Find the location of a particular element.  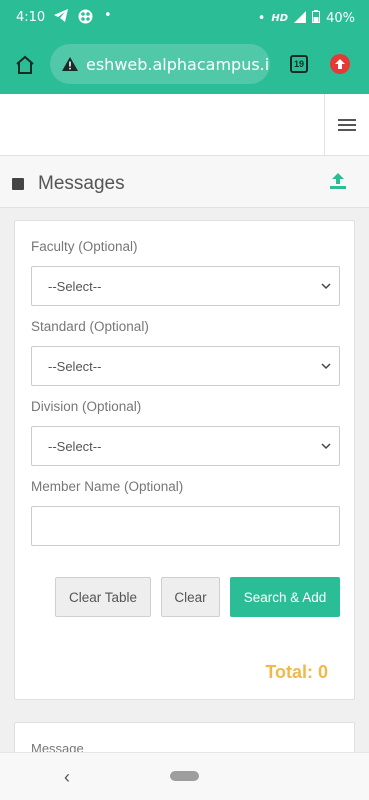

url-bar: eshweb.alphacampus.in is located at coordinates (160, 64).